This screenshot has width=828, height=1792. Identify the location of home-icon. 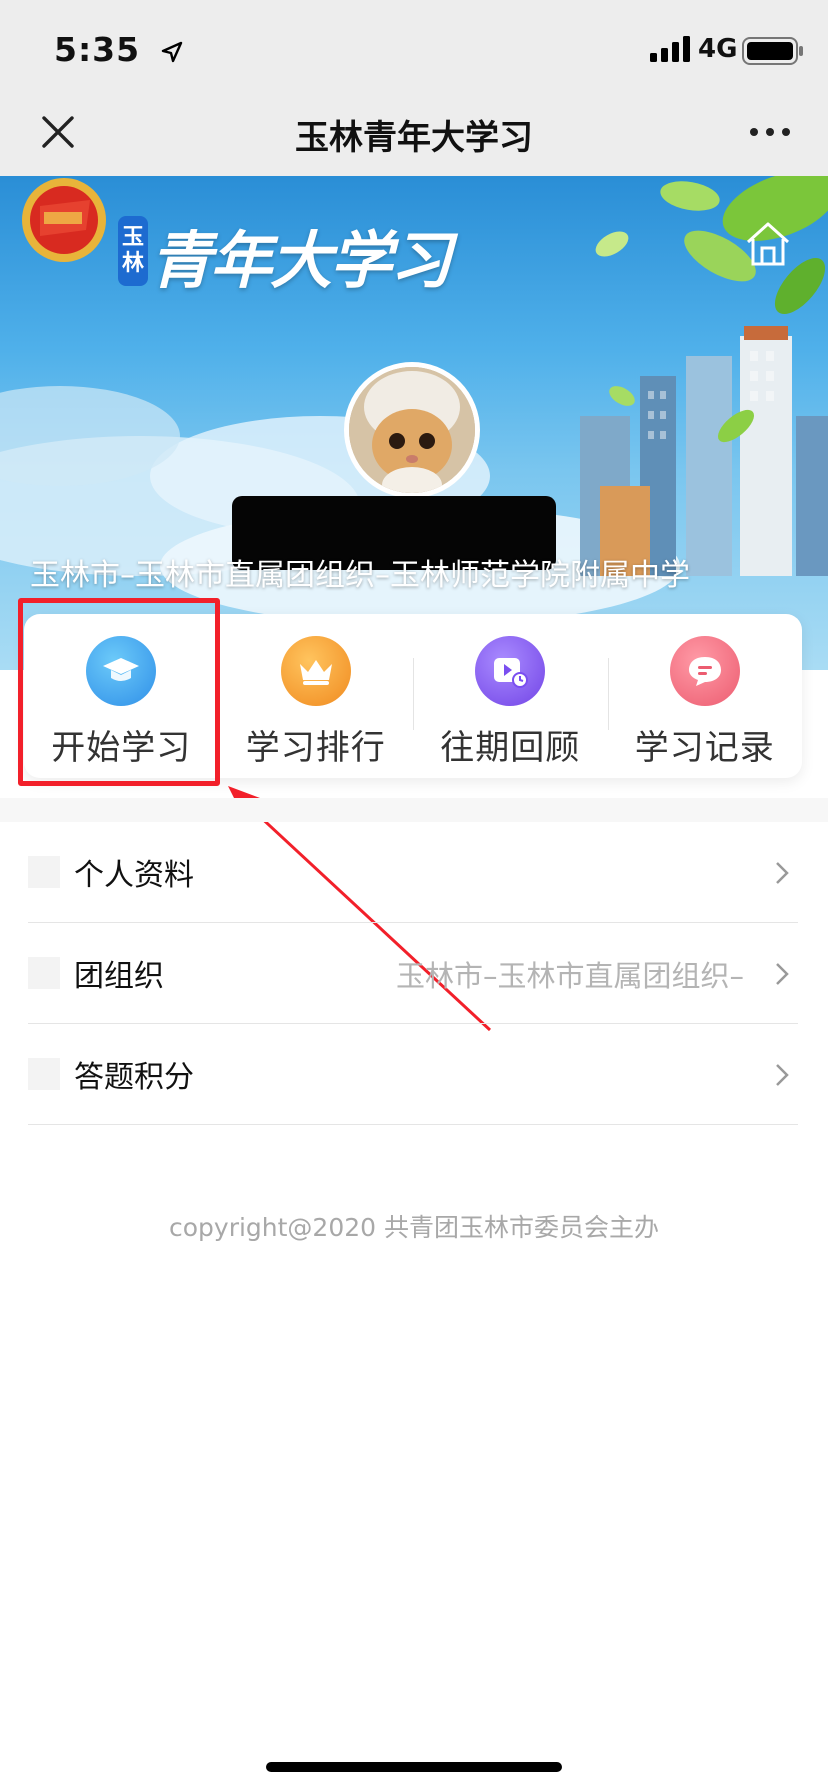
(768, 244).